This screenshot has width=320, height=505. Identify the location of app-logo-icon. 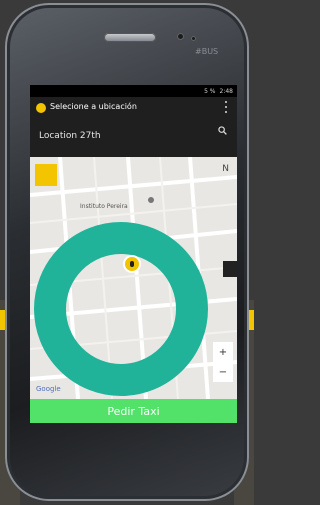
(41, 108).